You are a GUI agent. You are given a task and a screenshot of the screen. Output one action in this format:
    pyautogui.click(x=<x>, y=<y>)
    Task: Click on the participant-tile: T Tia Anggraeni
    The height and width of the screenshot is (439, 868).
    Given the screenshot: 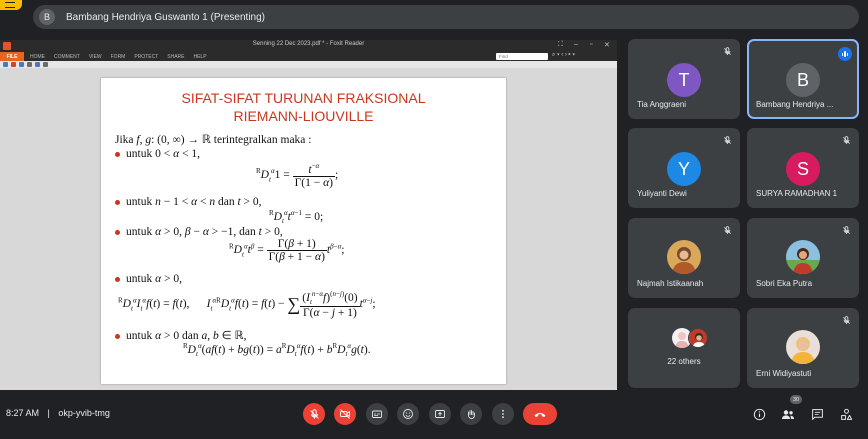 What is the action you would take?
    pyautogui.click(x=684, y=79)
    